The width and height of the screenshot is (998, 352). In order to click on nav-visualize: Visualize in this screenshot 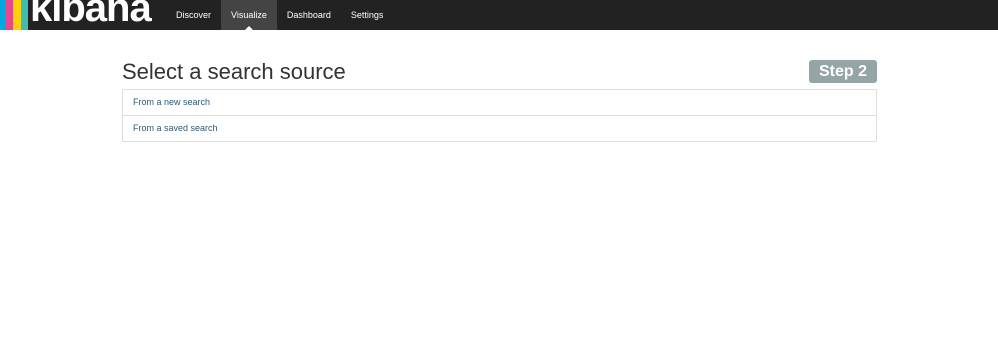, I will do `click(249, 15)`.